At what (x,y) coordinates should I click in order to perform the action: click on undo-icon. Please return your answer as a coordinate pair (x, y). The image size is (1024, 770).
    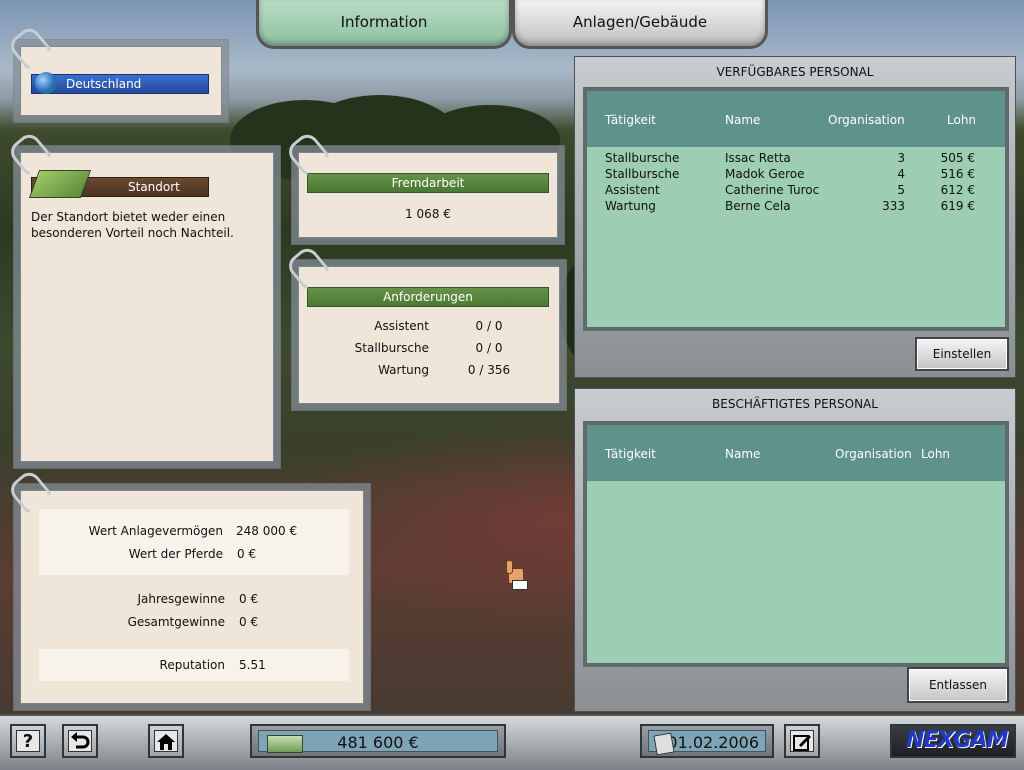
    Looking at the image, I should click on (80, 741).